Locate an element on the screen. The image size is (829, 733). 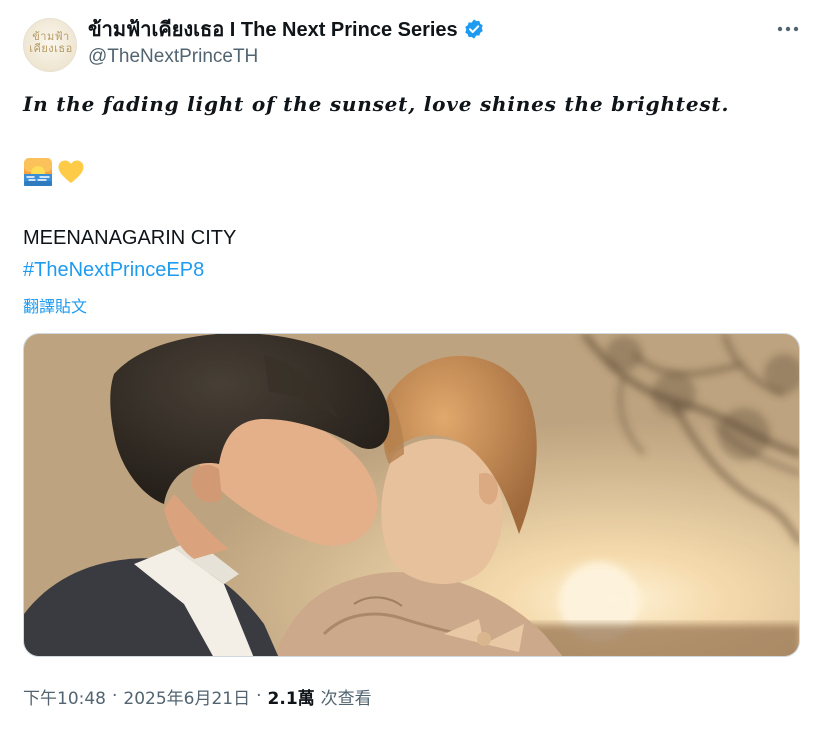
hashtag-link: #TheNextPrinceEP8 is located at coordinates (113, 270).